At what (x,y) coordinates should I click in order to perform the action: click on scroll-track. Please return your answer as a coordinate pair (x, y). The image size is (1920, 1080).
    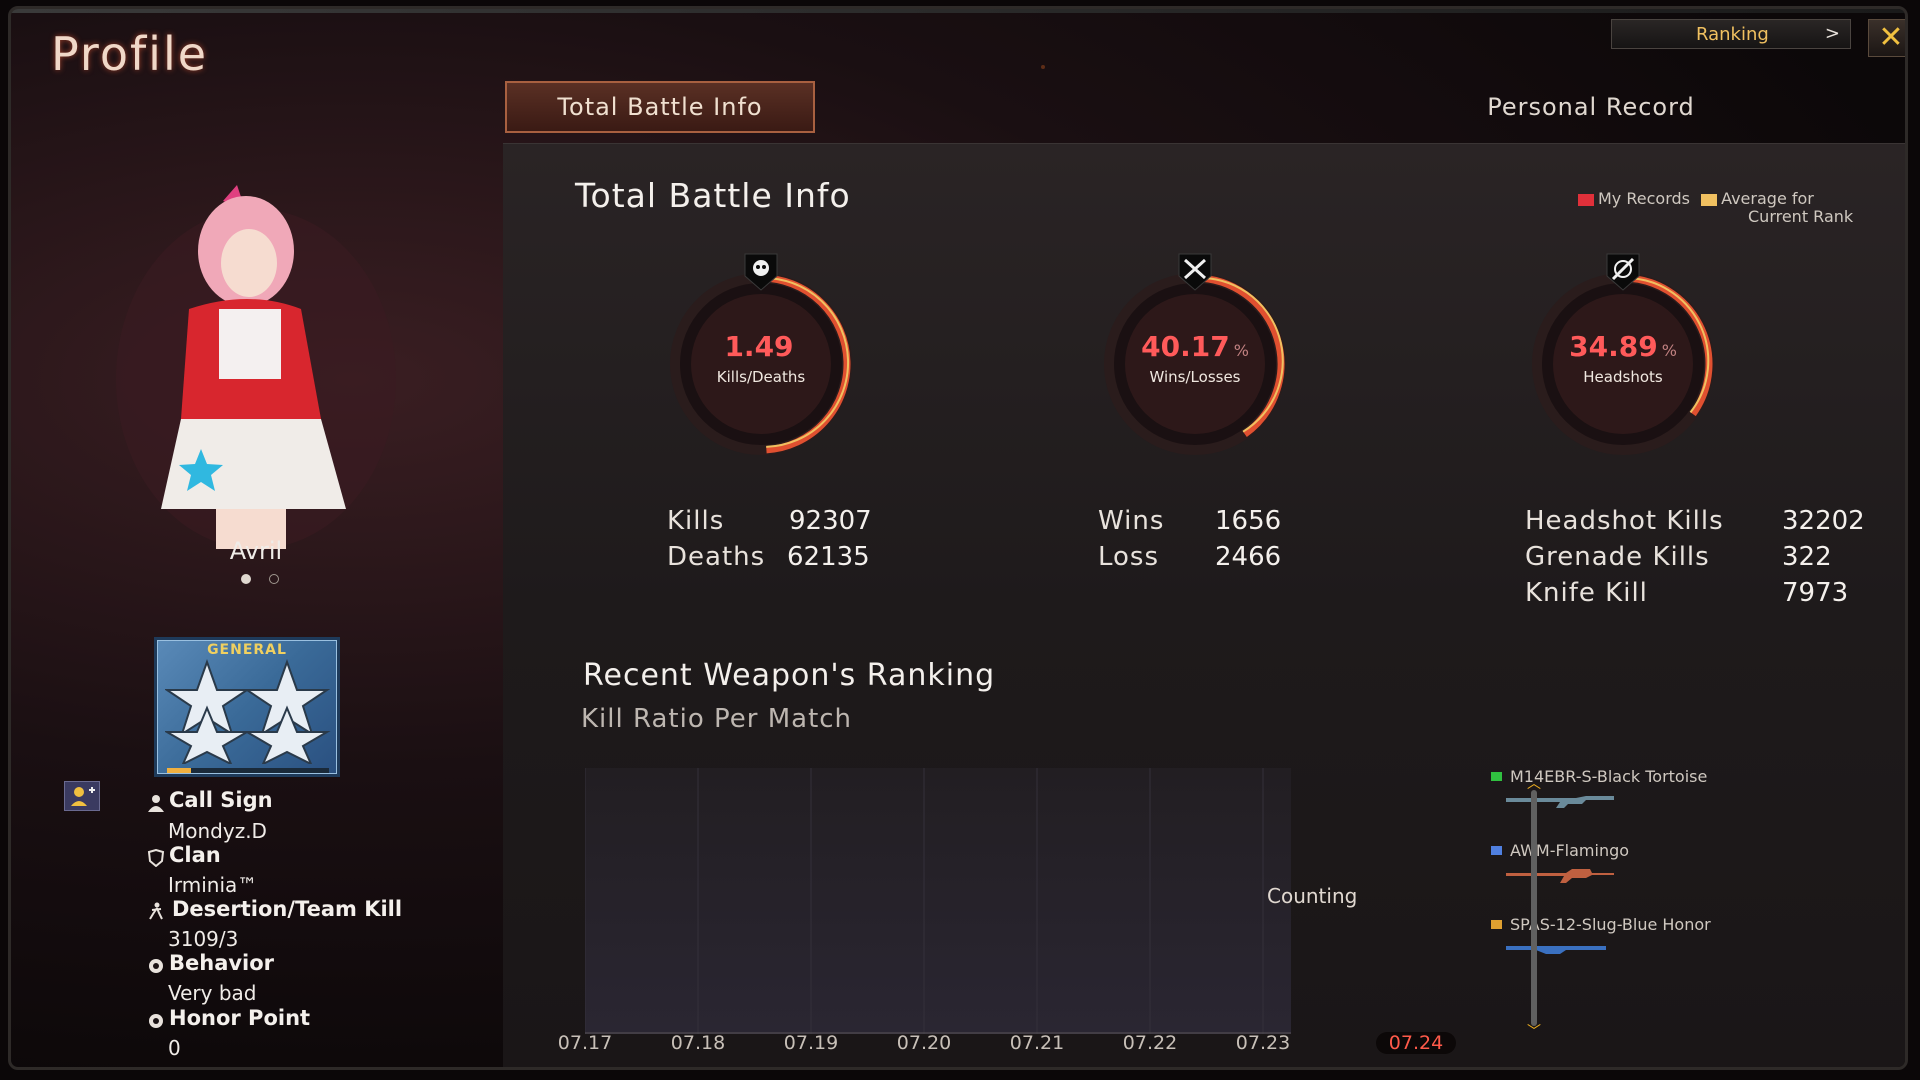
    Looking at the image, I should click on (1534, 908).